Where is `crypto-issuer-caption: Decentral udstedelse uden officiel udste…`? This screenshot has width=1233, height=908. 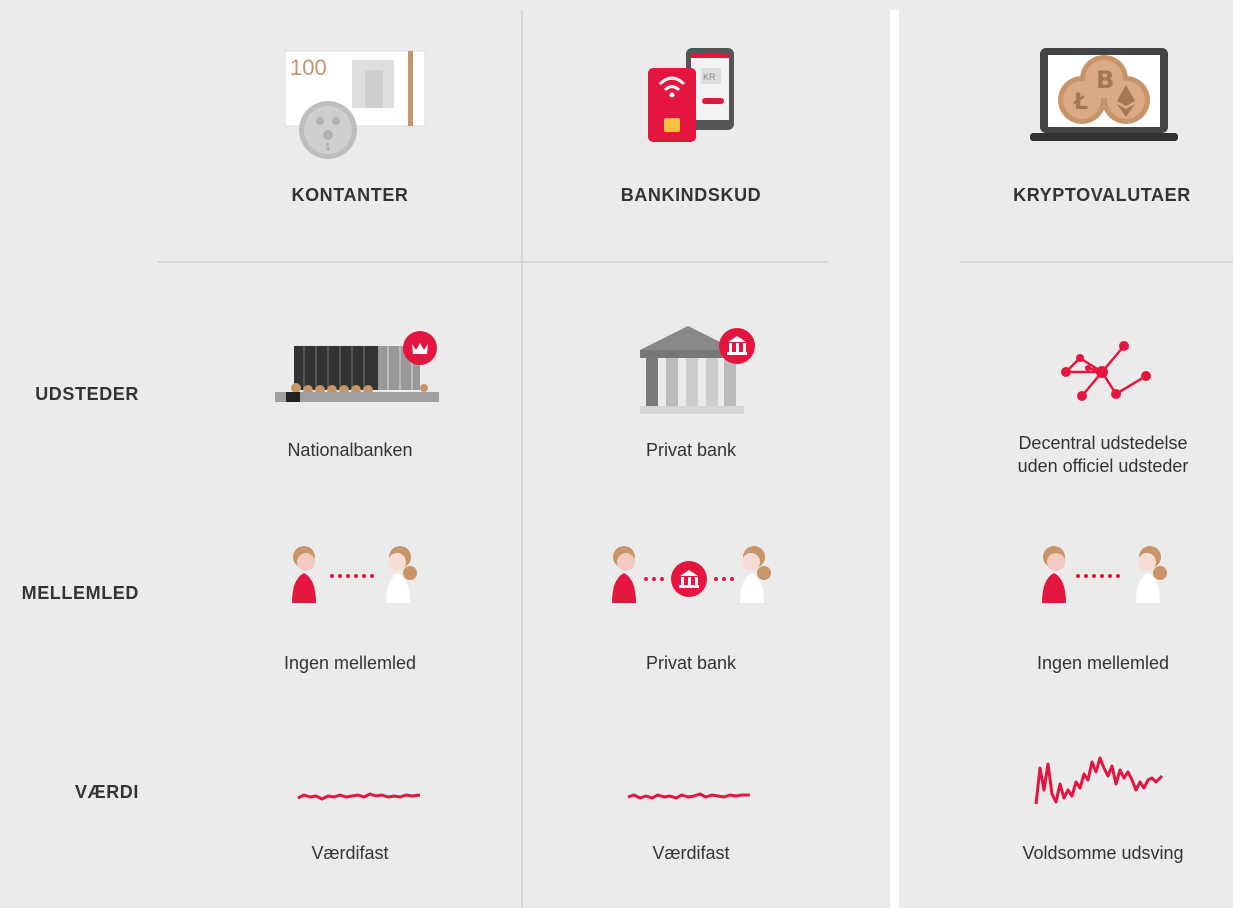
crypto-issuer-caption: Decentral udstedelse uden officiel udste… is located at coordinates (1093, 455).